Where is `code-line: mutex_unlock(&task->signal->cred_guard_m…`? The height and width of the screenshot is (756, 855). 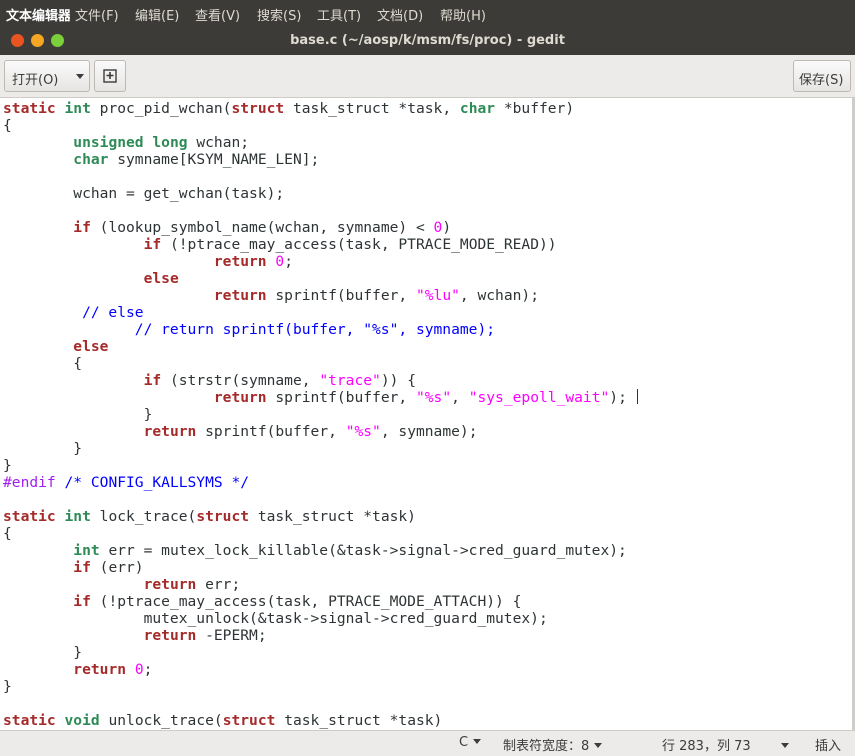
code-line: mutex_unlock(&task->signal->cred_guard_m… is located at coordinates (320, 618).